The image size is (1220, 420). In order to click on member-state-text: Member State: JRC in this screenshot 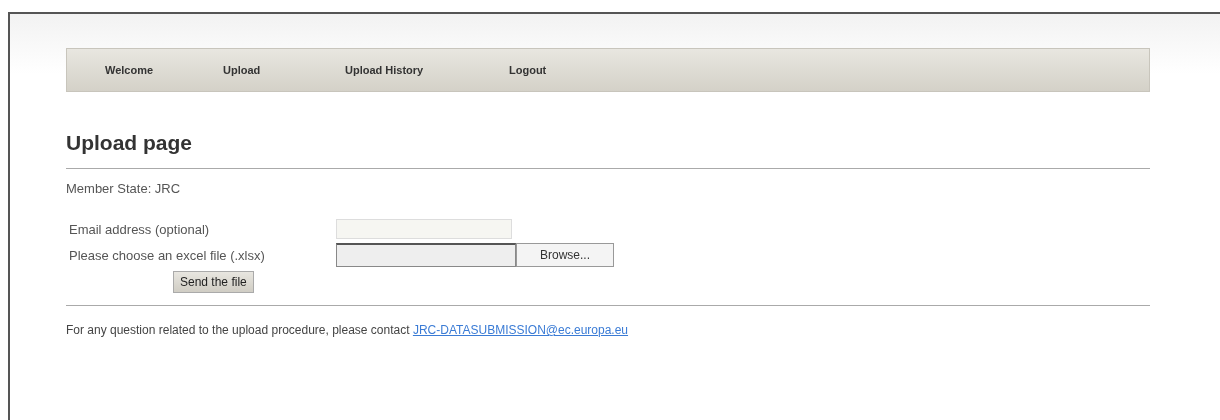, I will do `click(124, 188)`.